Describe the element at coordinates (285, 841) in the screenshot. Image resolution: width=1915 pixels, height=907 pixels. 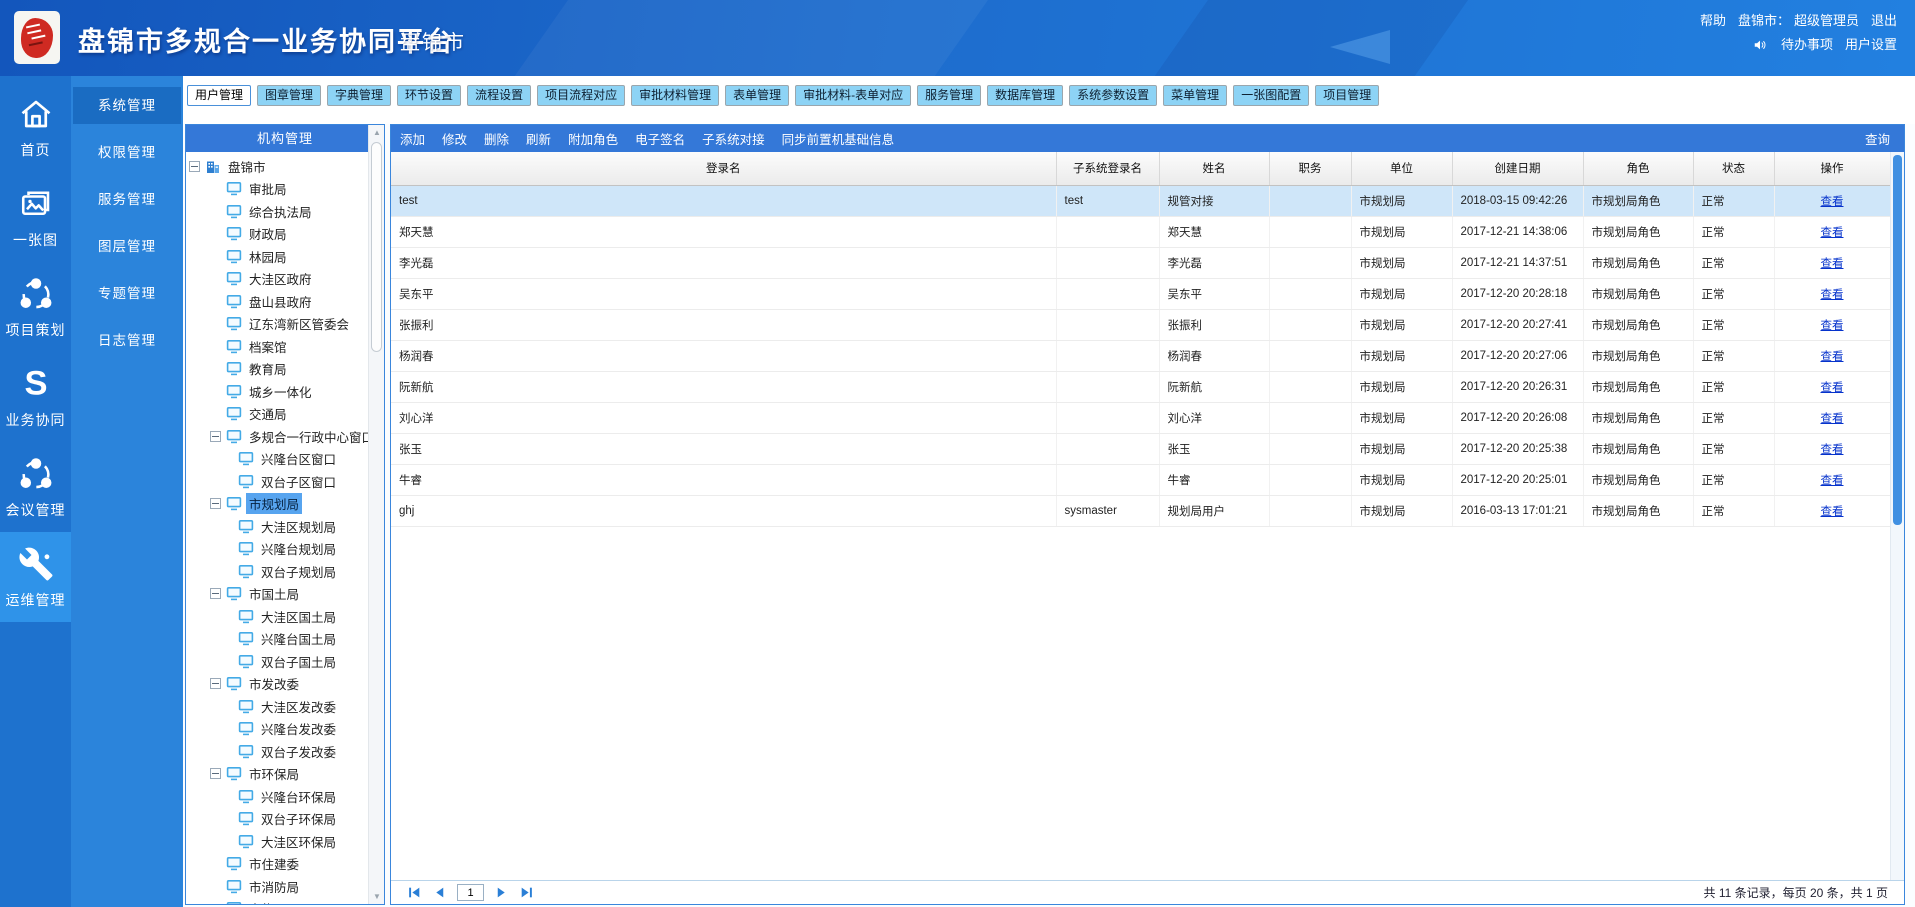
I see `tree-node: 大洼区环保局` at that location.